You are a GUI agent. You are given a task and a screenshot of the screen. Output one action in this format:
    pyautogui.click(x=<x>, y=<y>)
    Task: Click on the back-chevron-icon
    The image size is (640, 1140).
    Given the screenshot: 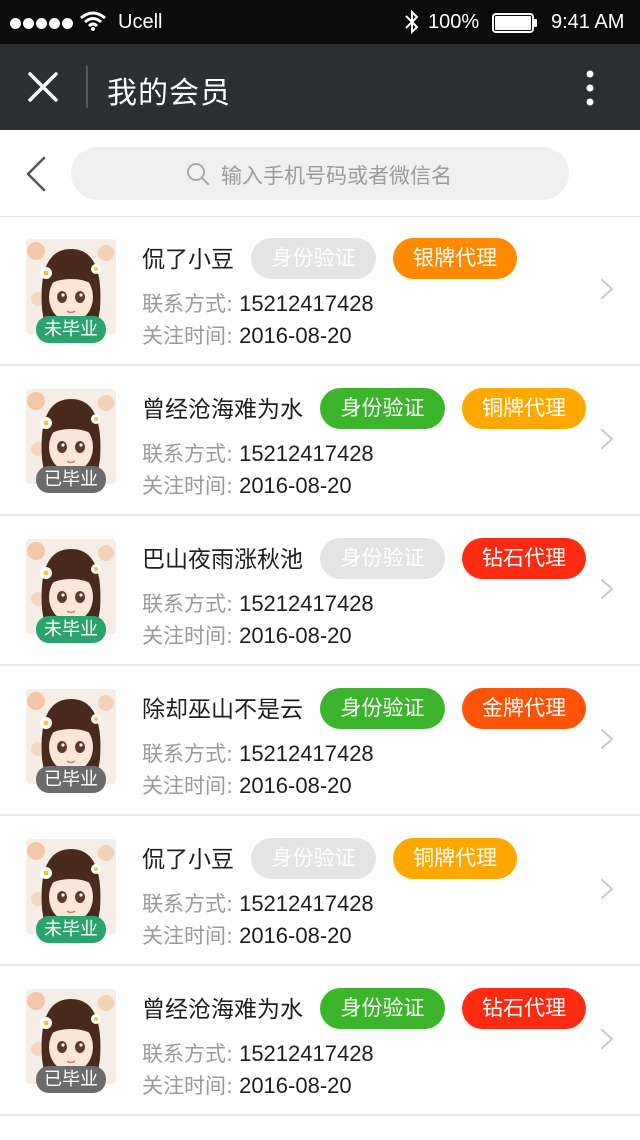 What is the action you would take?
    pyautogui.click(x=36, y=174)
    